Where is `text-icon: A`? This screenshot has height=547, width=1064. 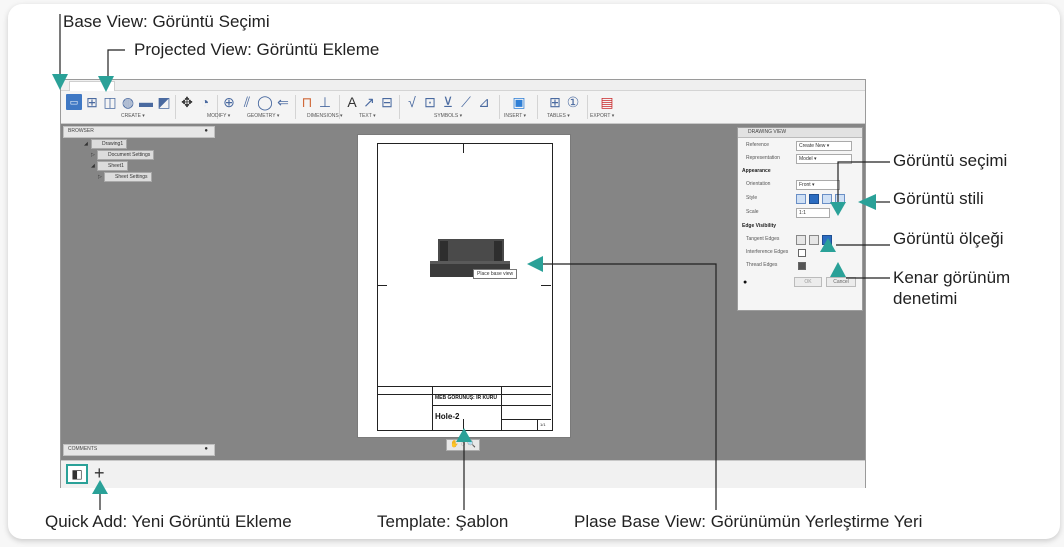 text-icon: A is located at coordinates (352, 102).